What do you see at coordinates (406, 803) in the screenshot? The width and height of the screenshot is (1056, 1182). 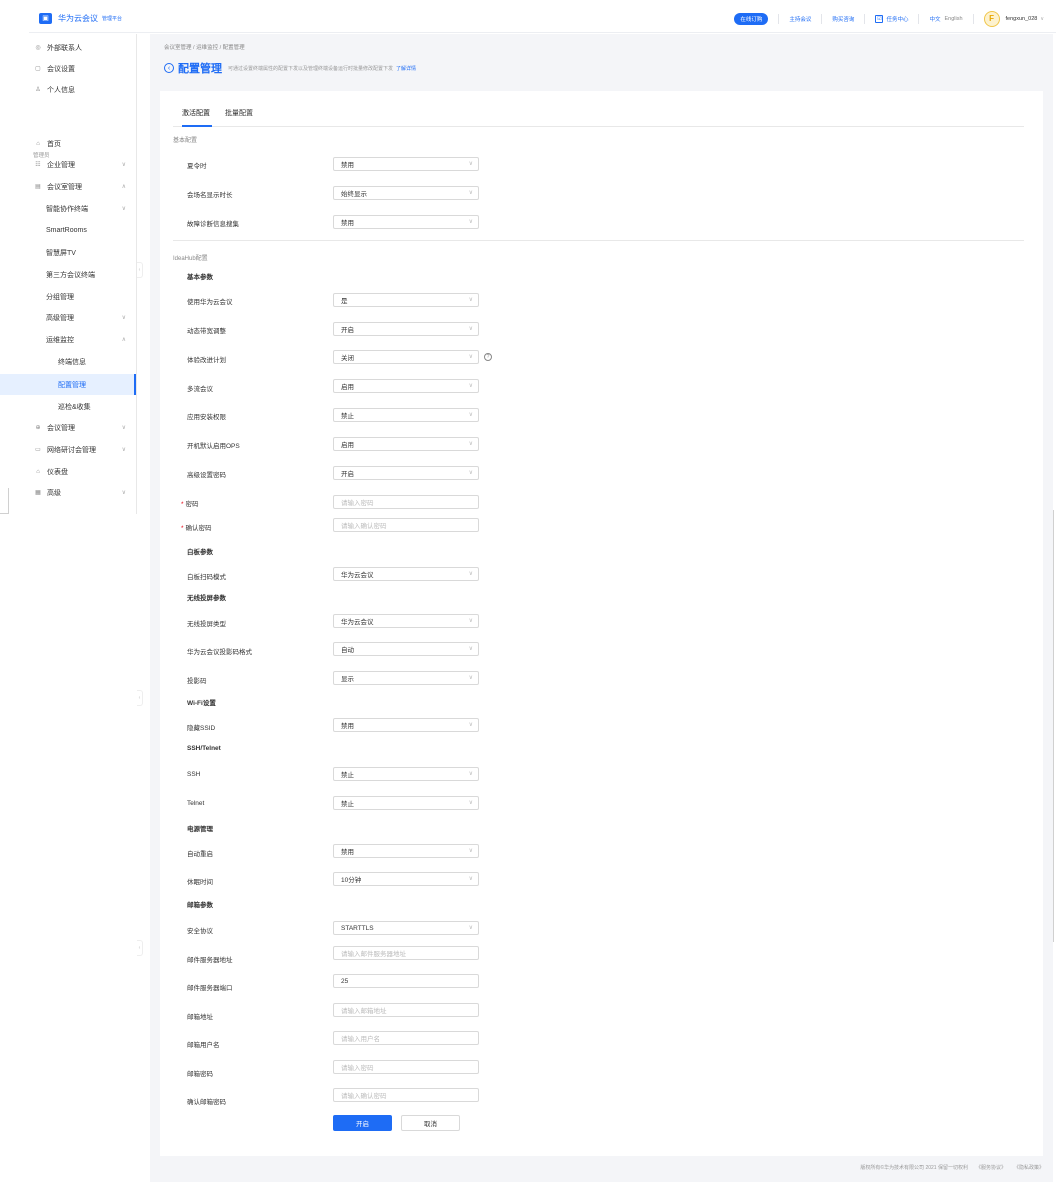 I see `telnet-select: 禁止 ∨` at bounding box center [406, 803].